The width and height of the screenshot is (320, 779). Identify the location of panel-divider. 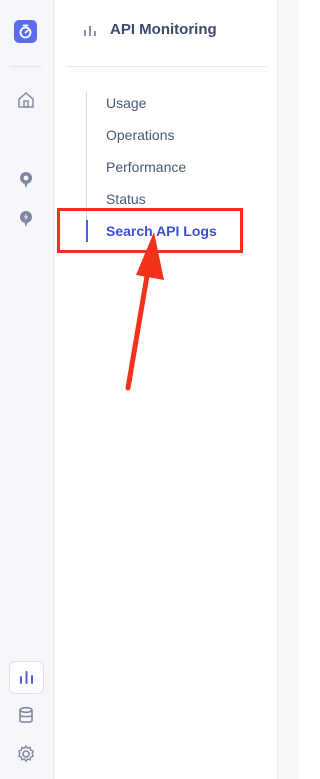
(166, 66).